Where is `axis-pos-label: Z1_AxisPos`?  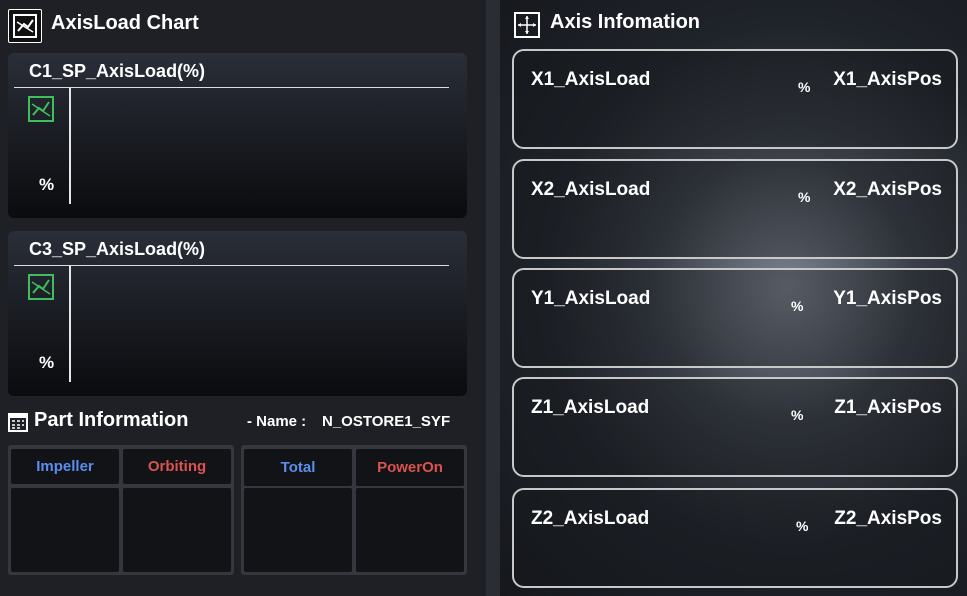
axis-pos-label: Z1_AxisPos is located at coordinates (888, 407).